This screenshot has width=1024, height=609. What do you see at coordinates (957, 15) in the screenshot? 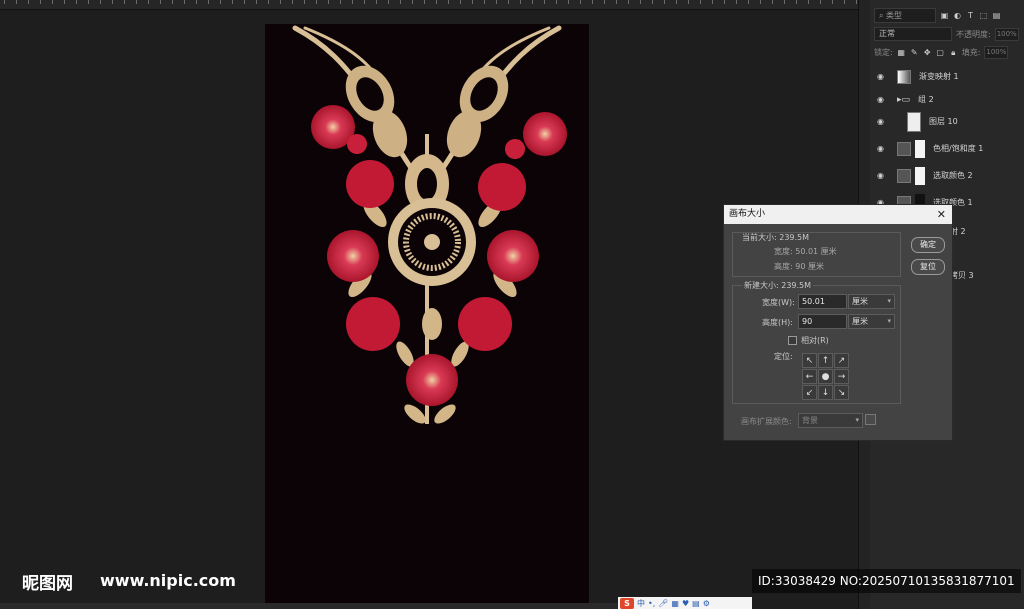
I see `adjustment-filter-icon: ◐` at bounding box center [957, 15].